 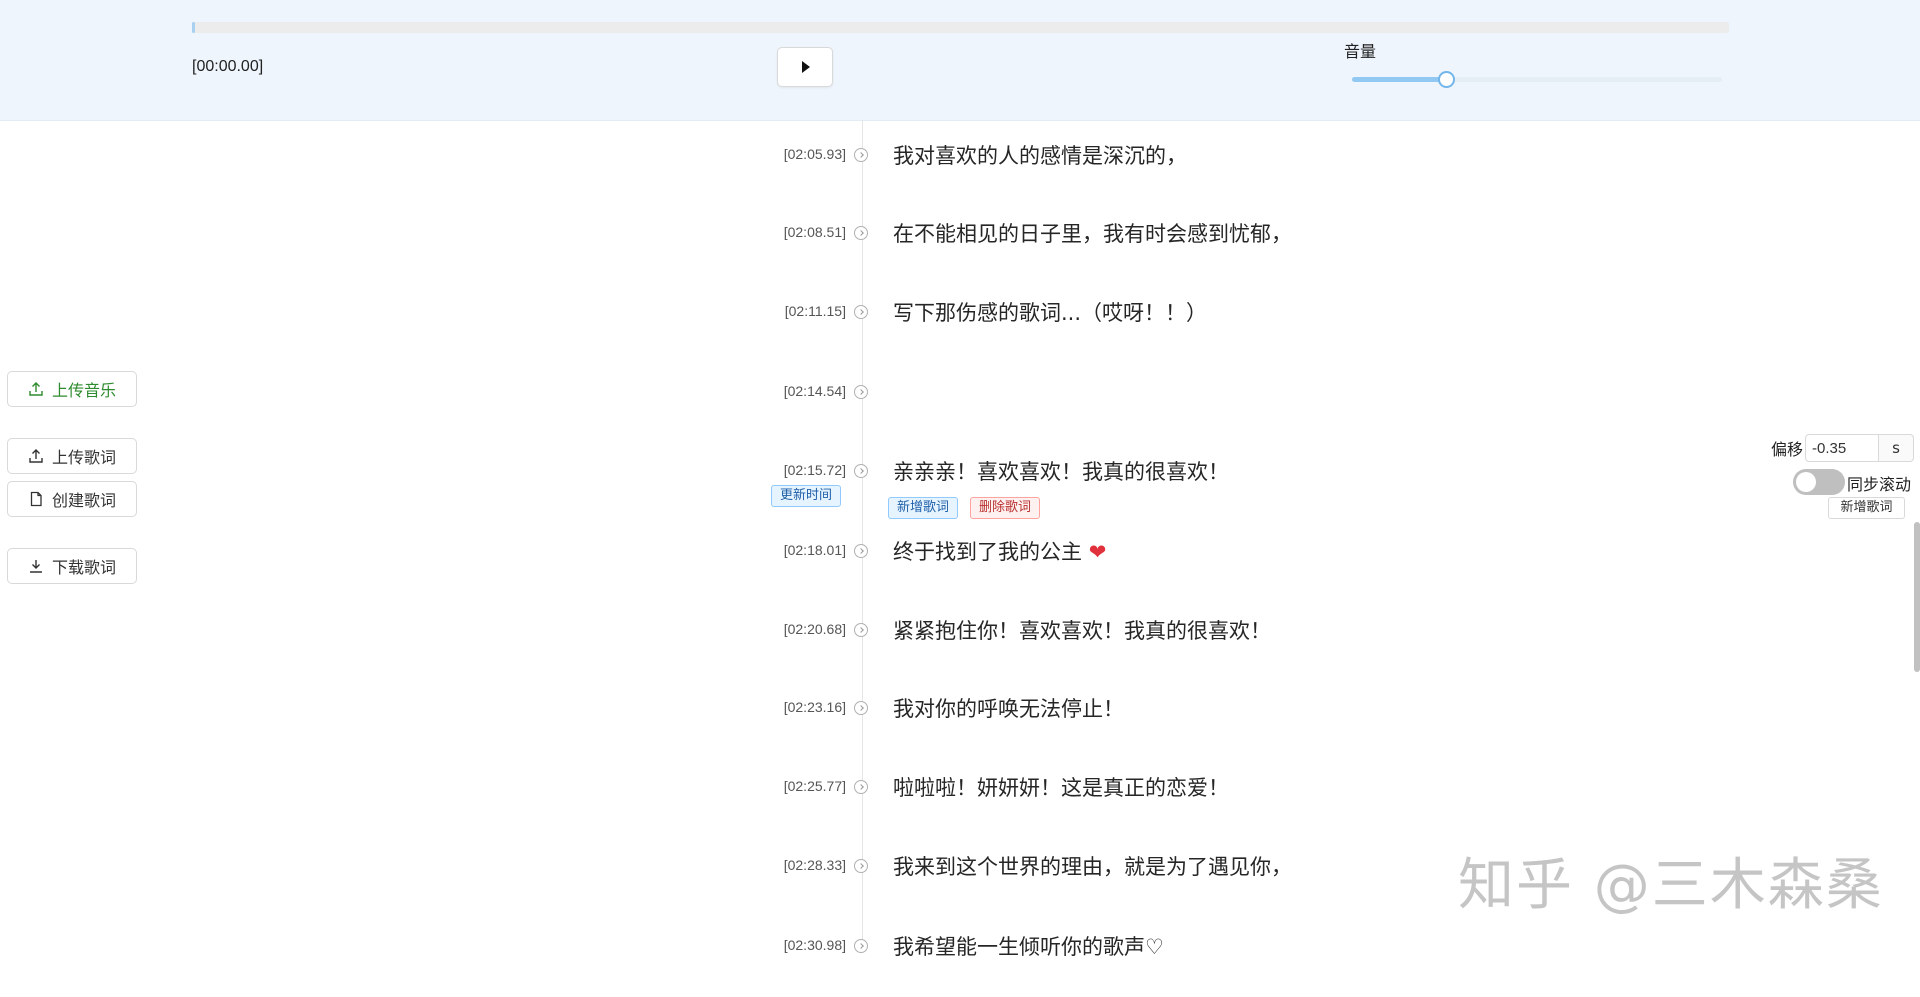 What do you see at coordinates (1005, 508) in the screenshot?
I see `delete-lyric-button: 删除歌词` at bounding box center [1005, 508].